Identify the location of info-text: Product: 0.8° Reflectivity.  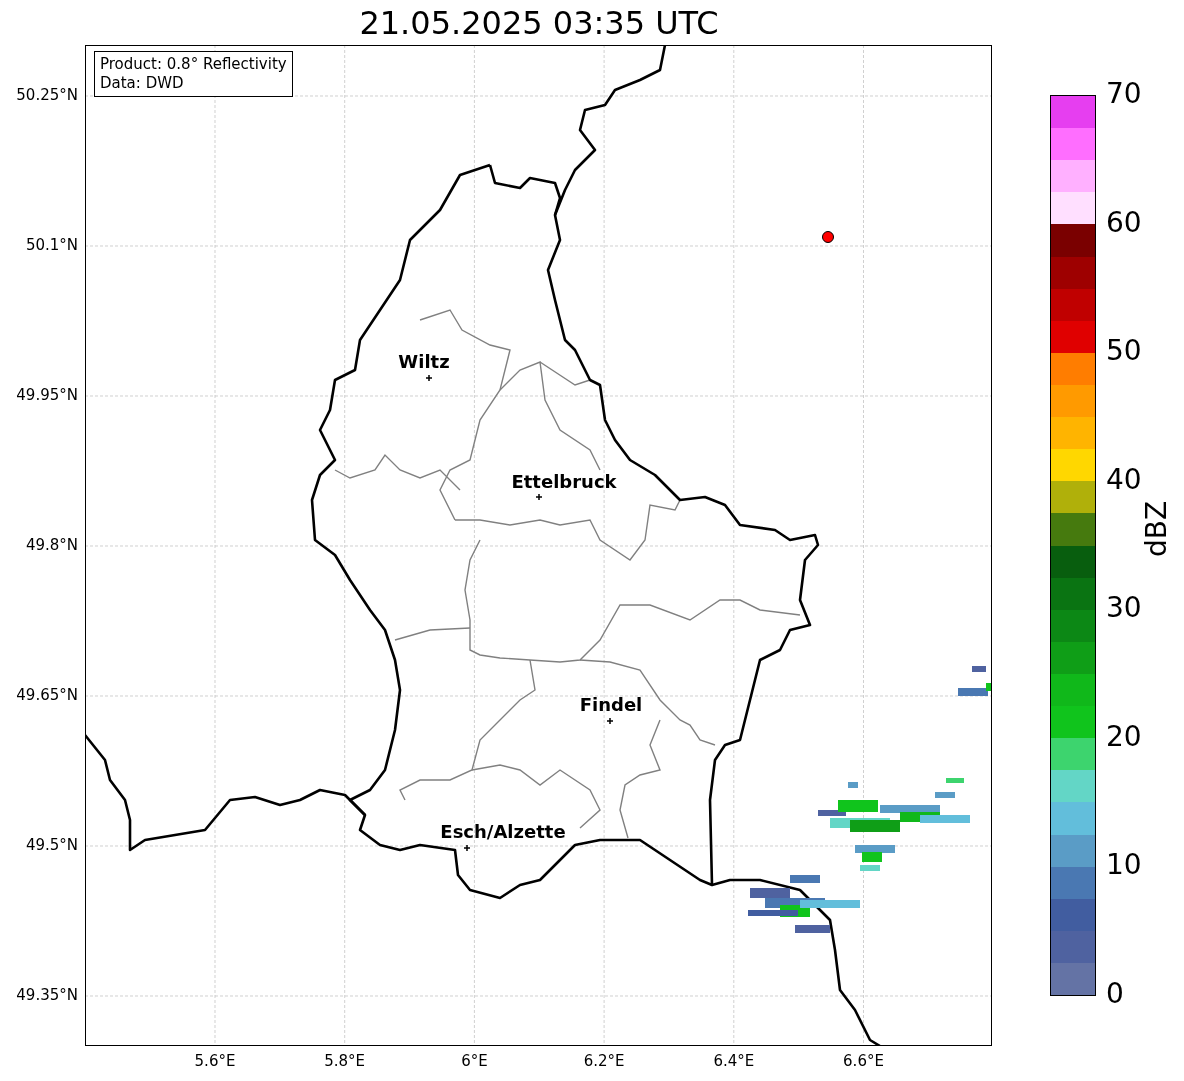
(193, 64).